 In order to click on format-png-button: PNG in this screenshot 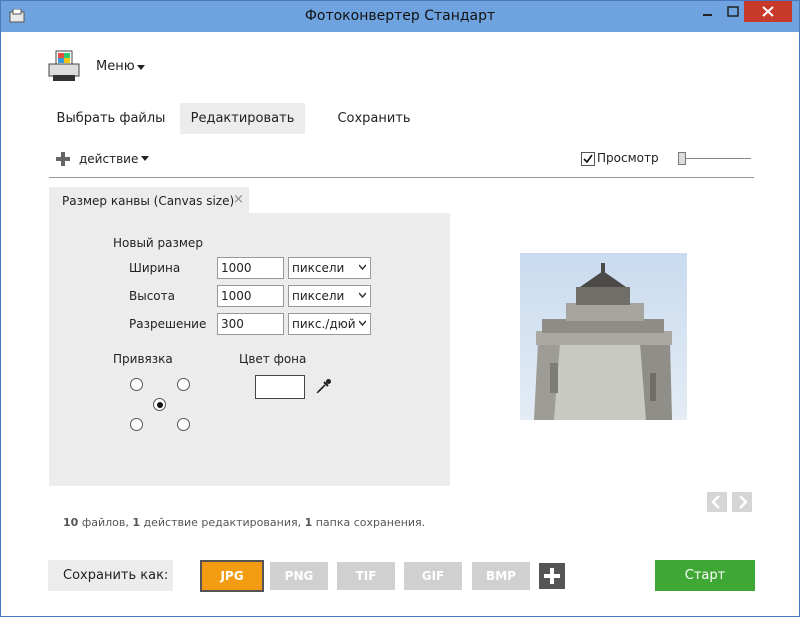, I will do `click(299, 576)`.